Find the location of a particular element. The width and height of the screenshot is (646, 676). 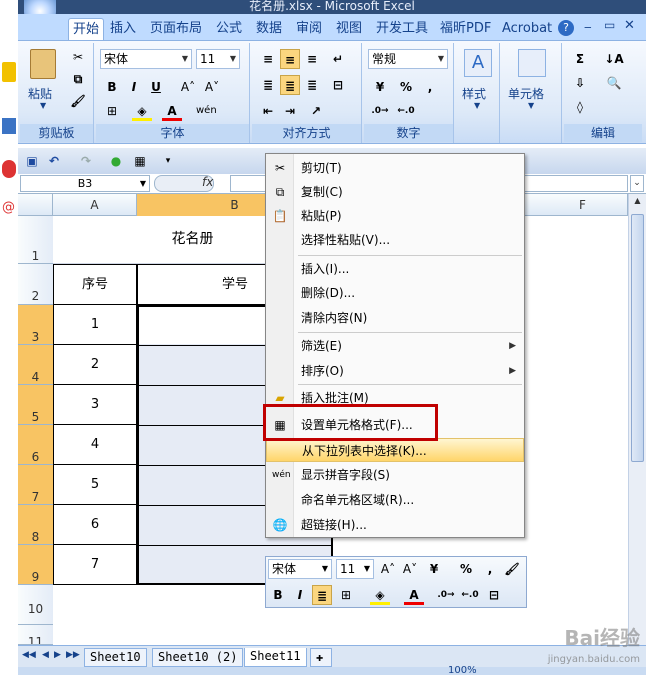

vertical-scrollbar: ▲ is located at coordinates (637, 419).